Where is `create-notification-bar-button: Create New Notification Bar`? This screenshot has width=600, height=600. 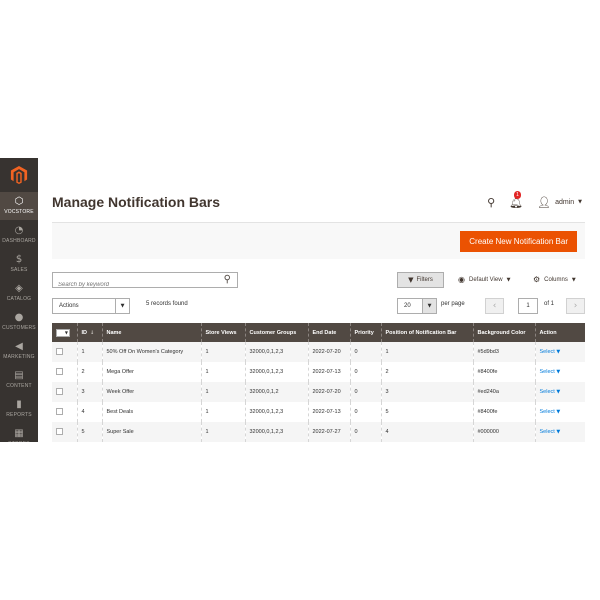 create-notification-bar-button: Create New Notification Bar is located at coordinates (518, 241).